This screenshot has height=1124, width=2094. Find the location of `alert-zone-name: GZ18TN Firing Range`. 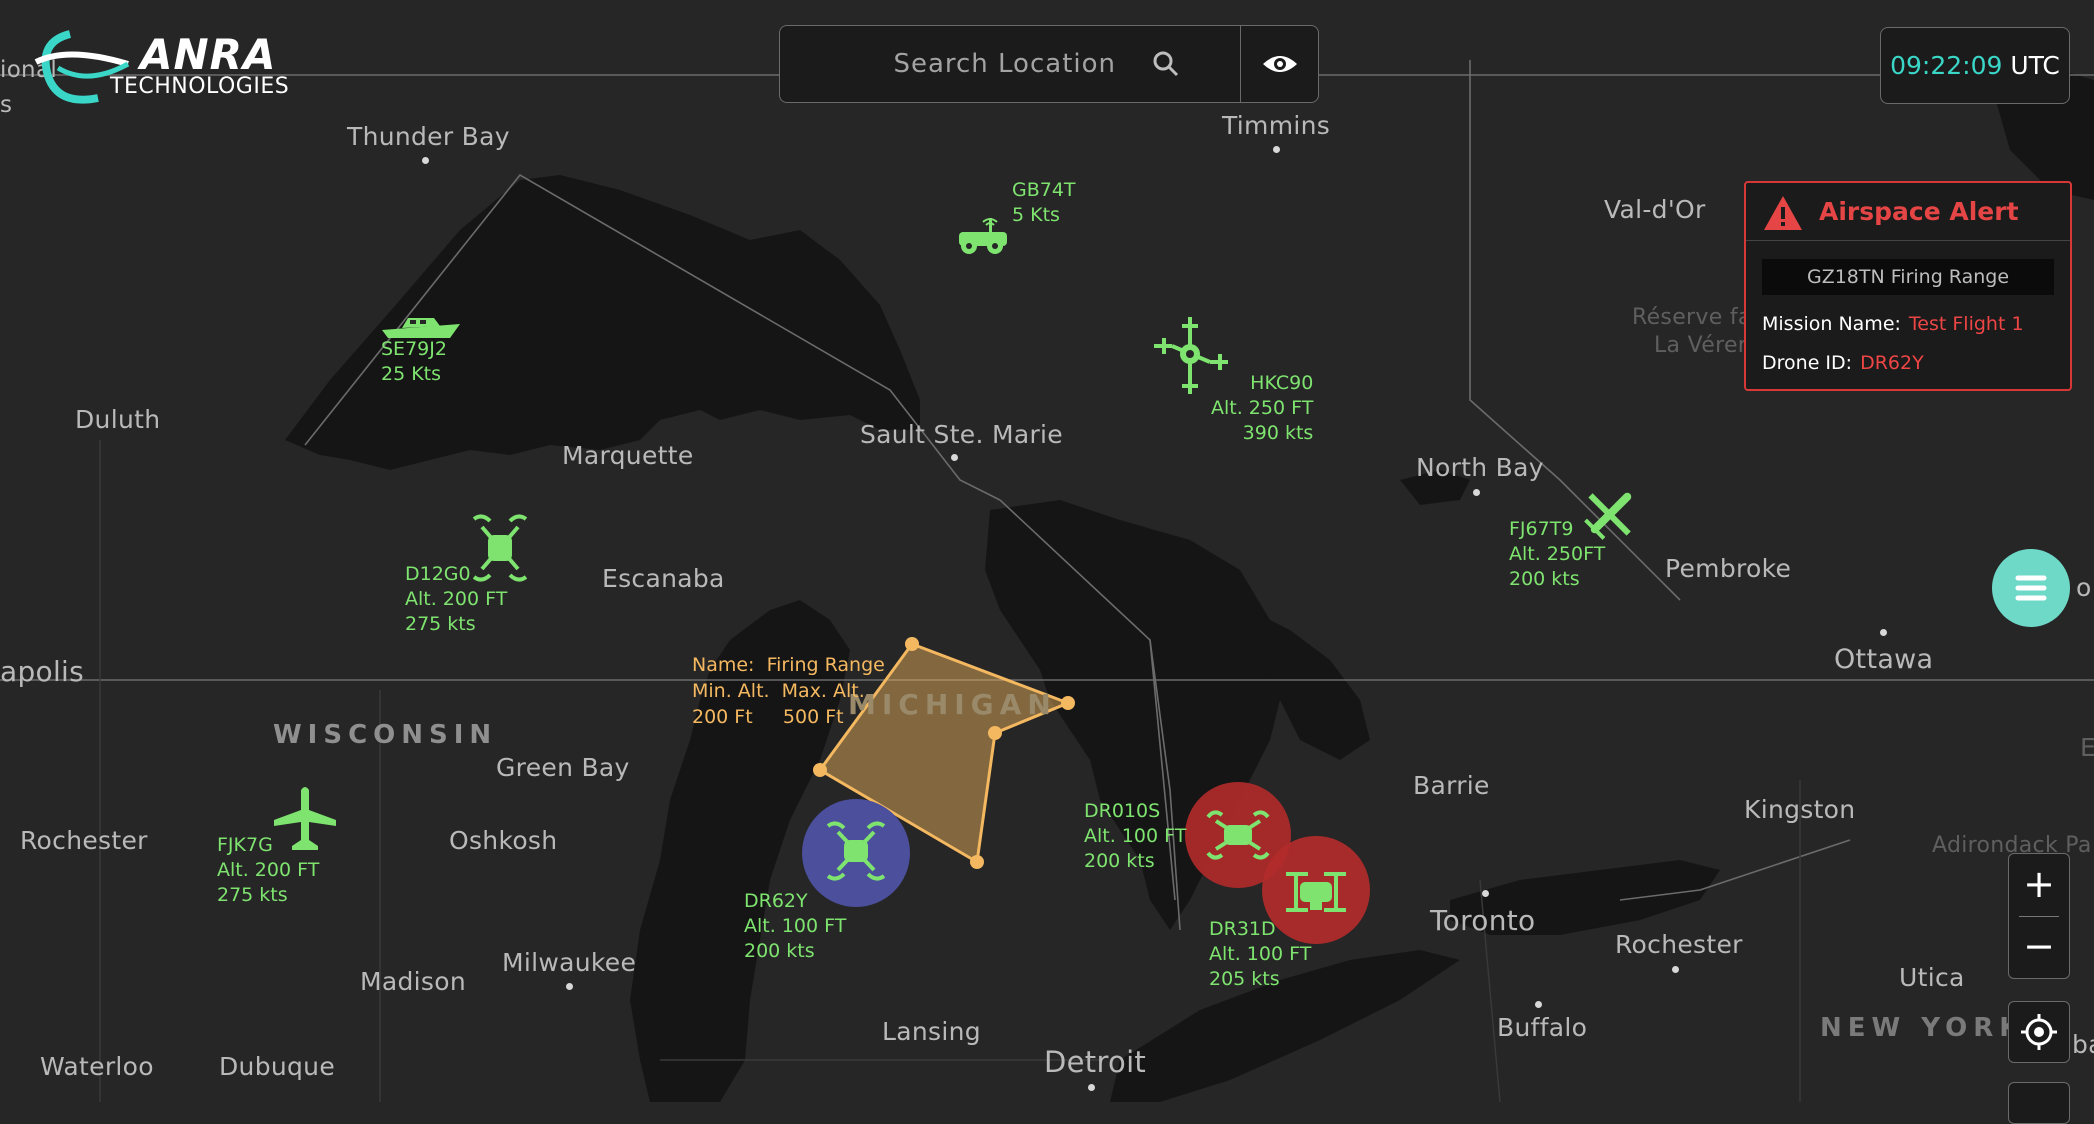

alert-zone-name: GZ18TN Firing Range is located at coordinates (1908, 277).